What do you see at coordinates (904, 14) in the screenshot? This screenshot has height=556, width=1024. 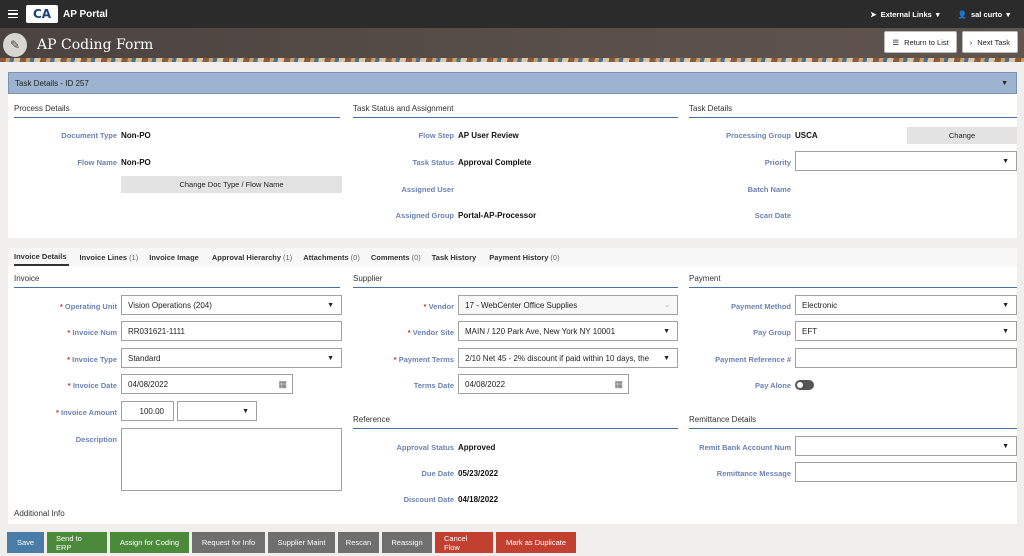 I see `external-links-menu: ➤ External Links ▾` at bounding box center [904, 14].